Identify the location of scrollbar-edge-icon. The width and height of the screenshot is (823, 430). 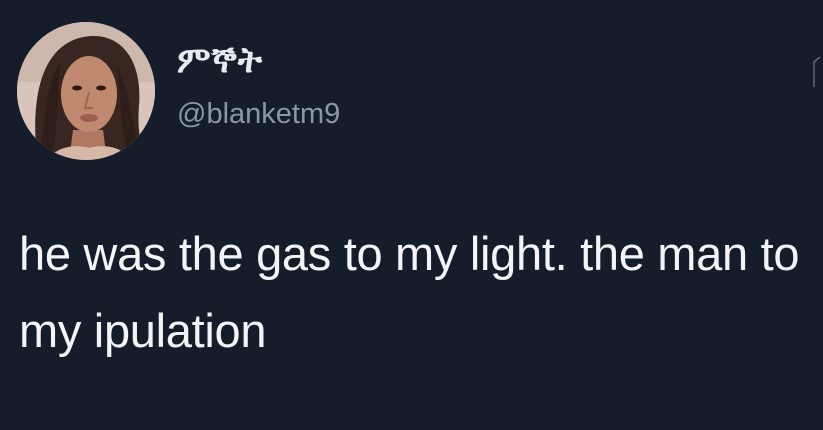
(817, 71).